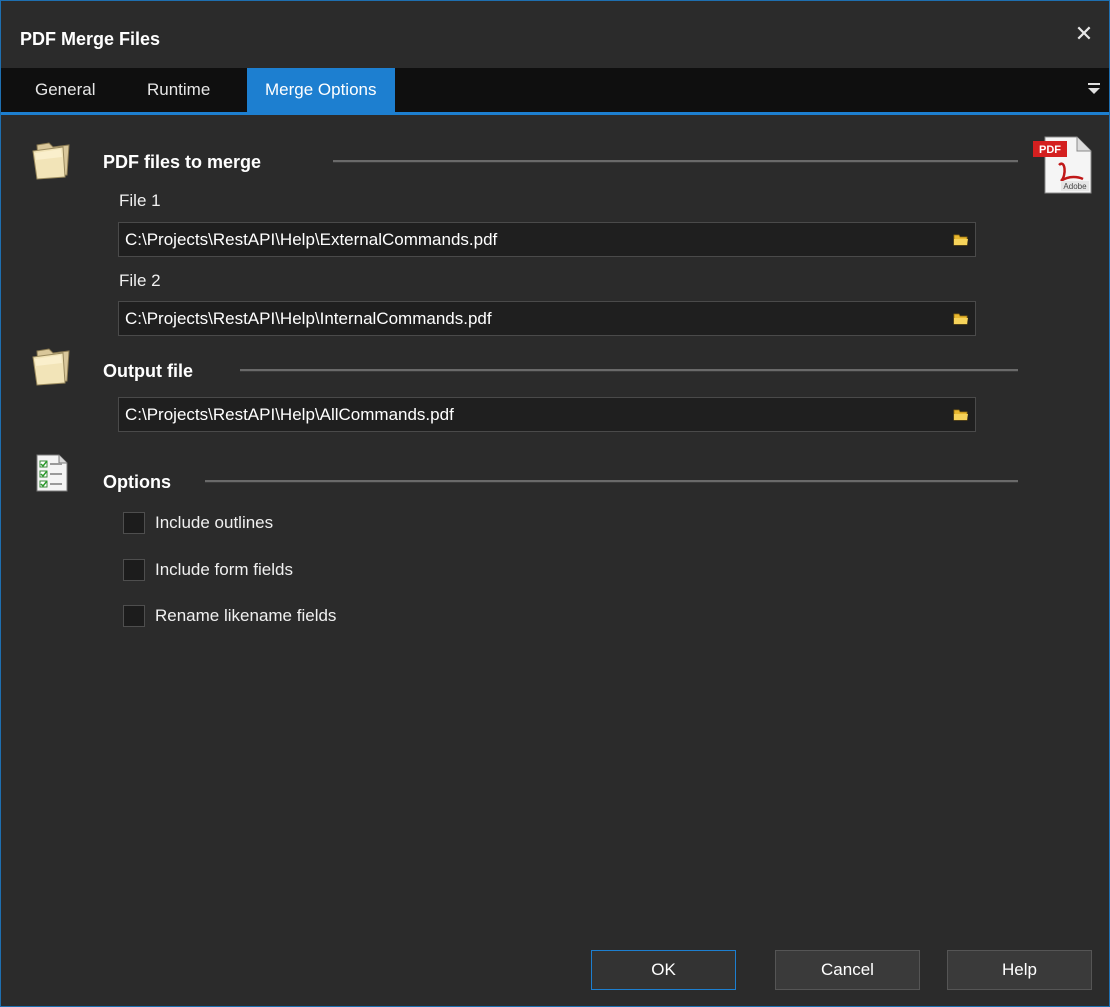 This screenshot has width=1110, height=1007. What do you see at coordinates (140, 280) in the screenshot?
I see `file2-label: File 2` at bounding box center [140, 280].